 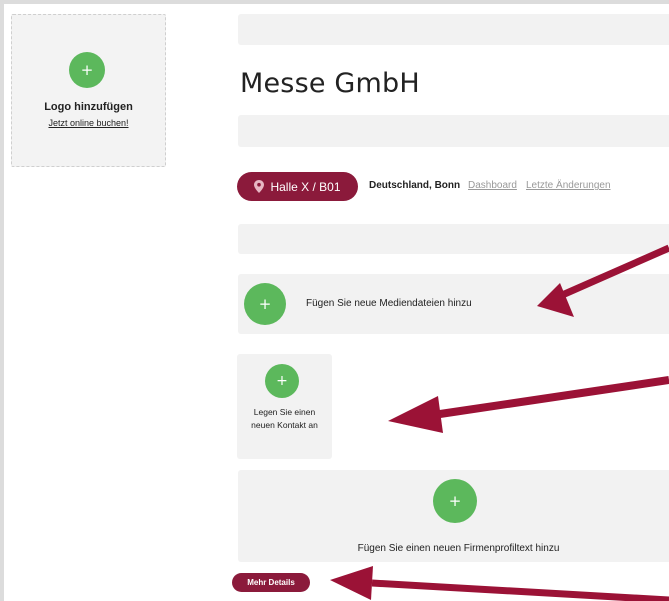 What do you see at coordinates (415, 185) in the screenshot?
I see `location-text: Deutschland, Bonn` at bounding box center [415, 185].